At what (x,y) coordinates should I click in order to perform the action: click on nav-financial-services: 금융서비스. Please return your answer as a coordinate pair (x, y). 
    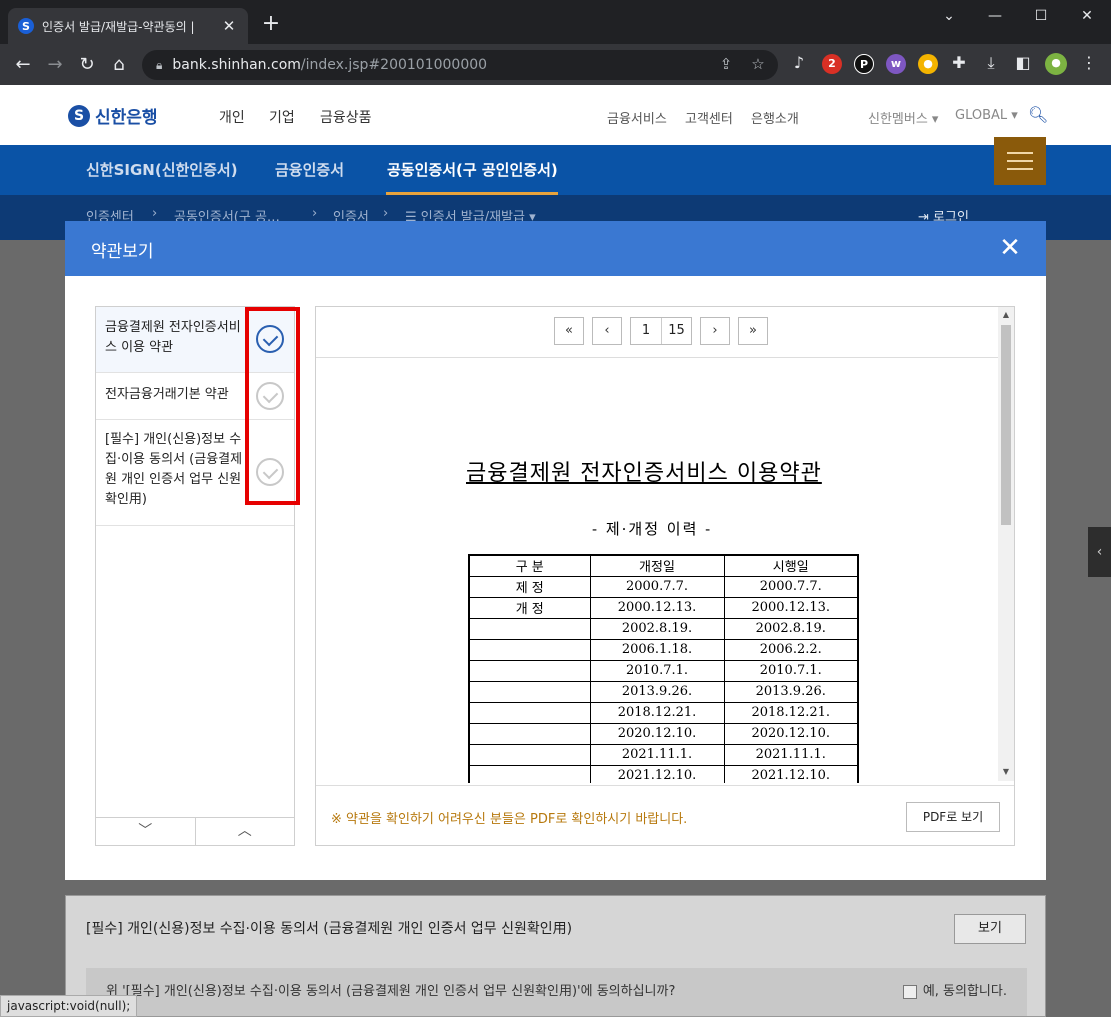
    Looking at the image, I should click on (637, 117).